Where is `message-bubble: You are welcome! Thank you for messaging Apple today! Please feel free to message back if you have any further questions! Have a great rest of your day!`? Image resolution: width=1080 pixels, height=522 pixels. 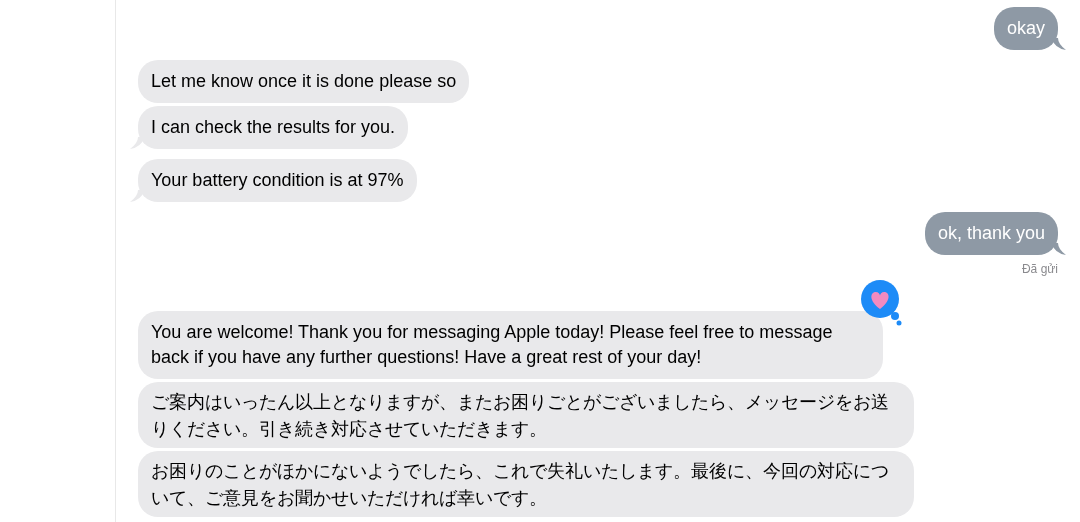 message-bubble: You are welcome! Thank you for messaging Apple today! Please feel free to message back if you have any further questions! Have a great rest of your day! is located at coordinates (510, 345).